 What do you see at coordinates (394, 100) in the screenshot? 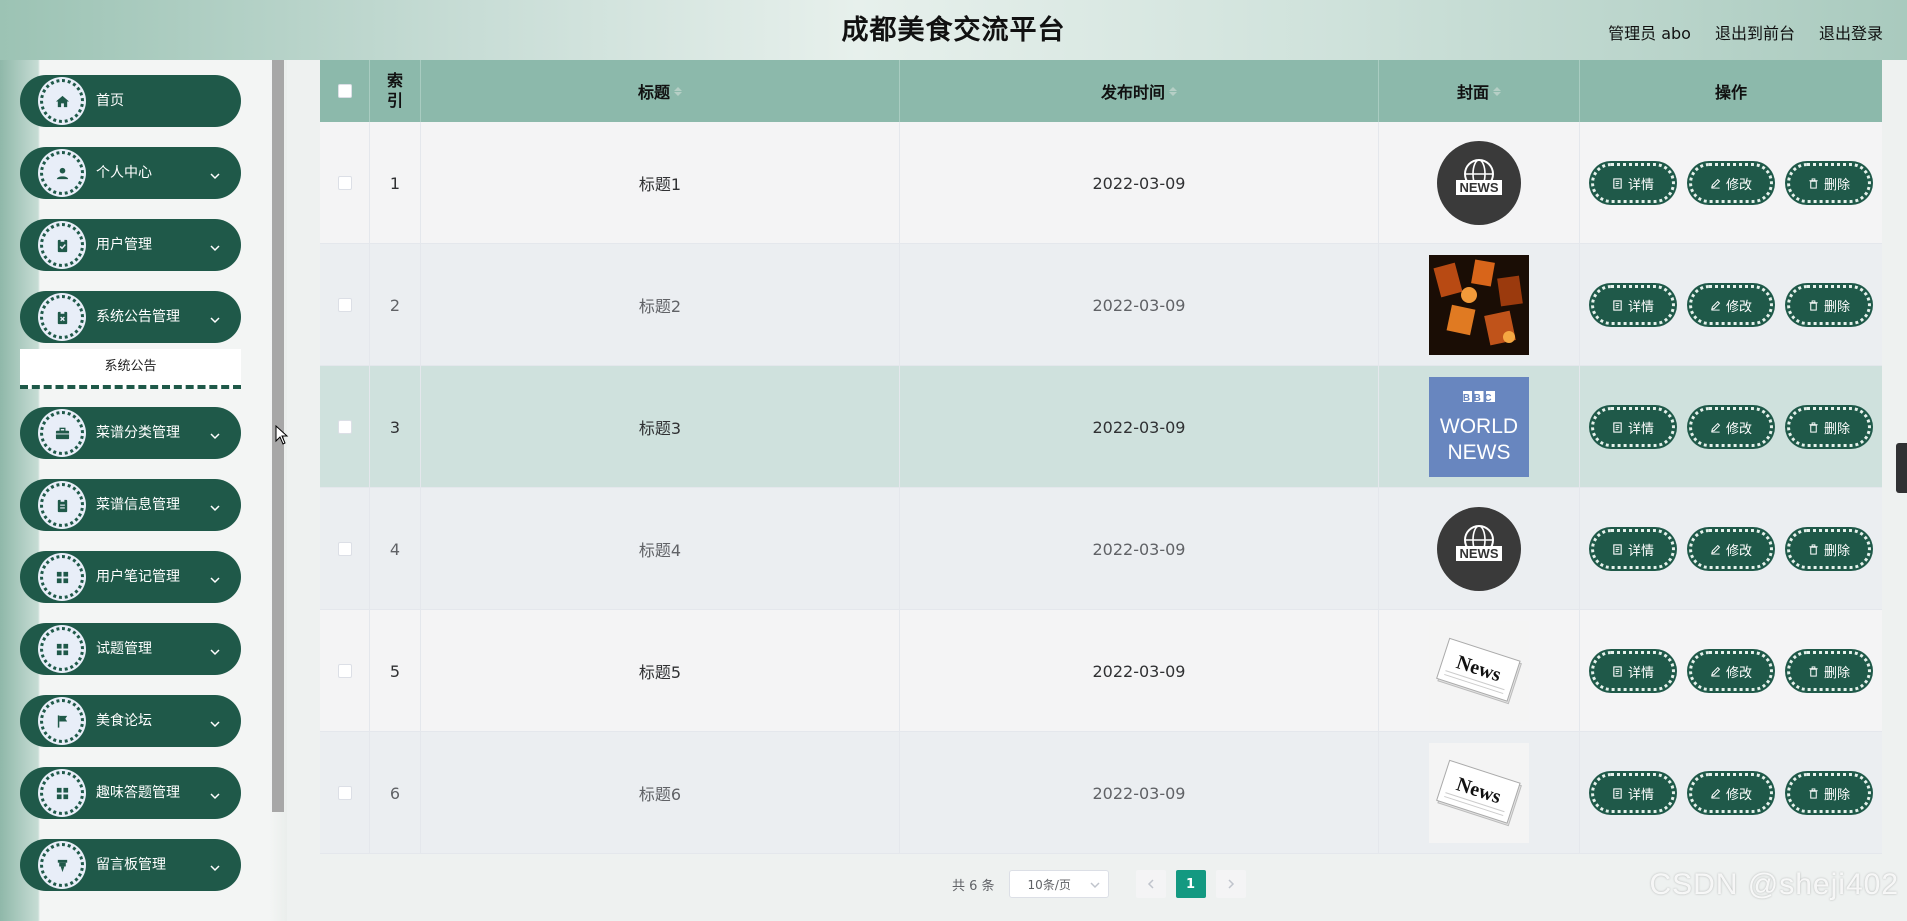
I see `header-index-char2: 引` at bounding box center [394, 100].